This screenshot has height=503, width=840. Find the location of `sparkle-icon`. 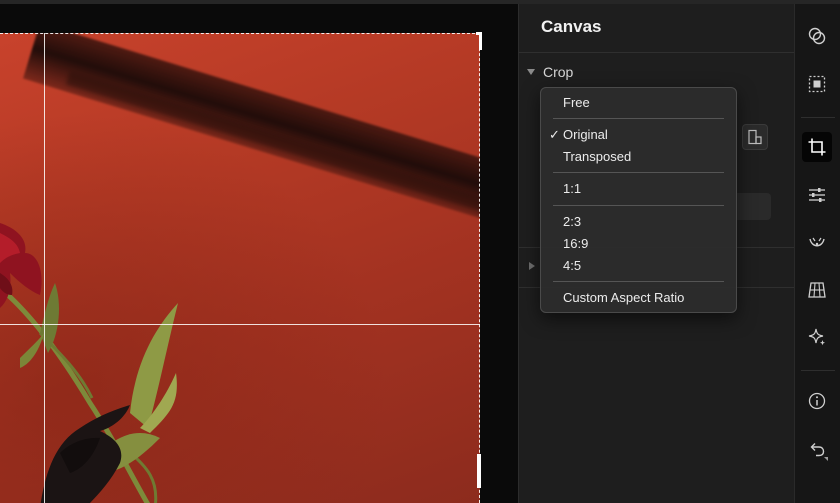

sparkle-icon is located at coordinates (816, 337).